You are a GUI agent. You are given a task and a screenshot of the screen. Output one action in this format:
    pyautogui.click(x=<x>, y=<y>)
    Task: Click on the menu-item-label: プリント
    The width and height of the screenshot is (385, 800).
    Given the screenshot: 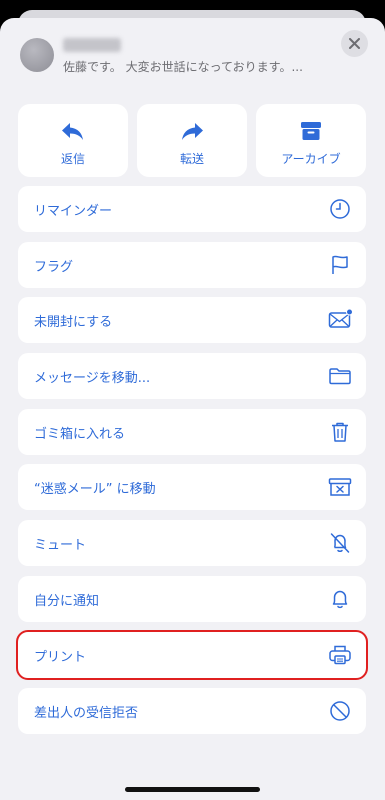 What is the action you would take?
    pyautogui.click(x=60, y=657)
    